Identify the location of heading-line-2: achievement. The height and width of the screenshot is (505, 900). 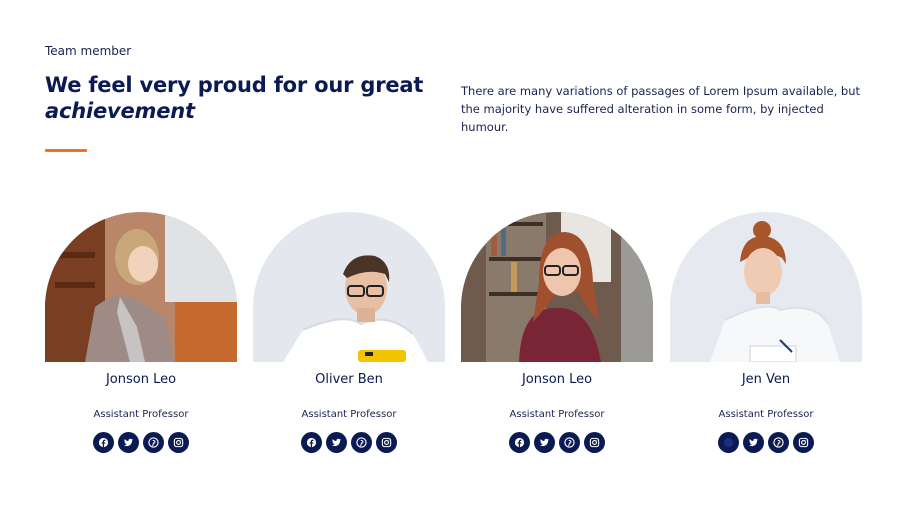
(120, 111).